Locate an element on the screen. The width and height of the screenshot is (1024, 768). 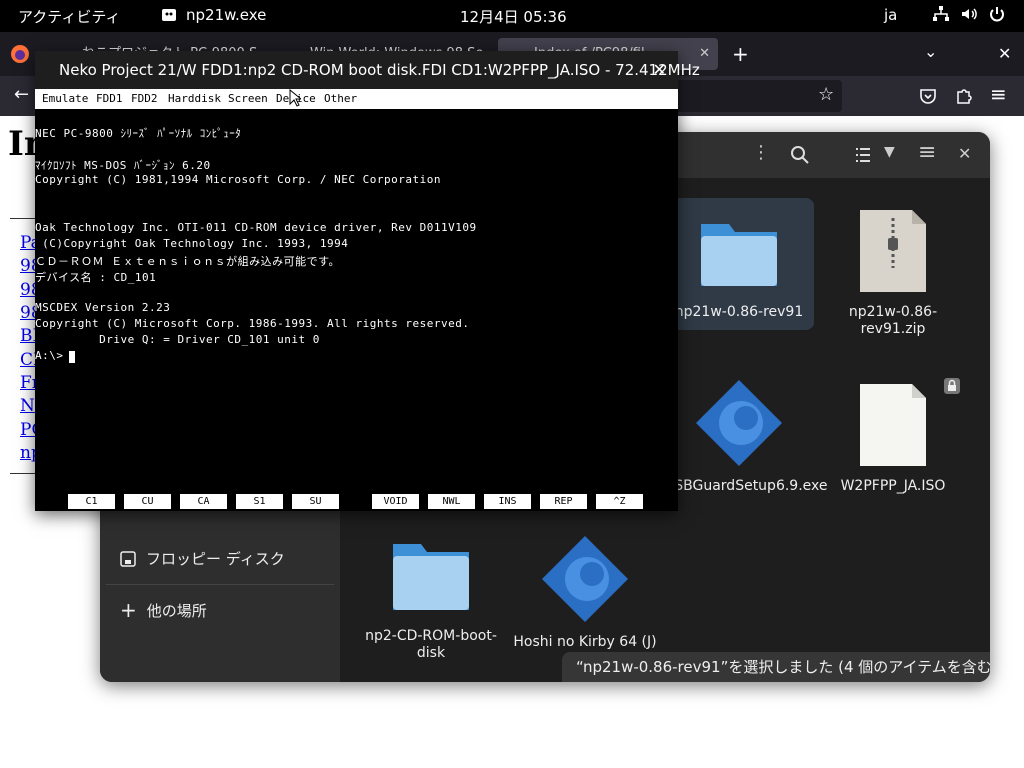
prompt-line: A:\> is located at coordinates (49, 355).